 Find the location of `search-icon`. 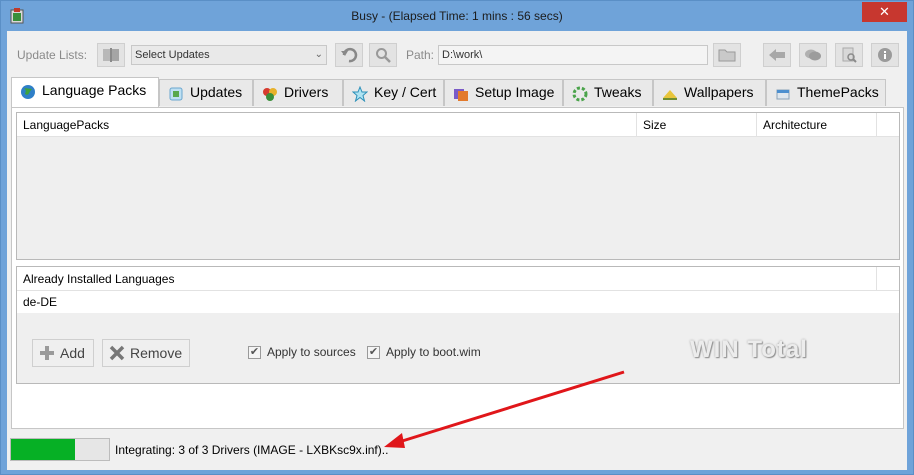

search-icon is located at coordinates (383, 55).